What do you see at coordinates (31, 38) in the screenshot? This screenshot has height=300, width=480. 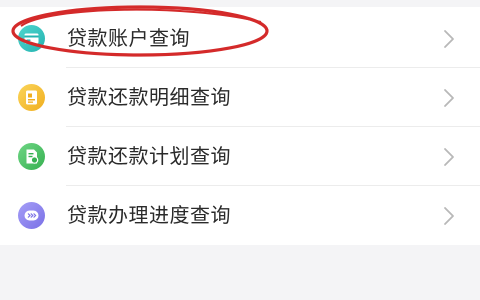 I see `loan-account-card-icon` at bounding box center [31, 38].